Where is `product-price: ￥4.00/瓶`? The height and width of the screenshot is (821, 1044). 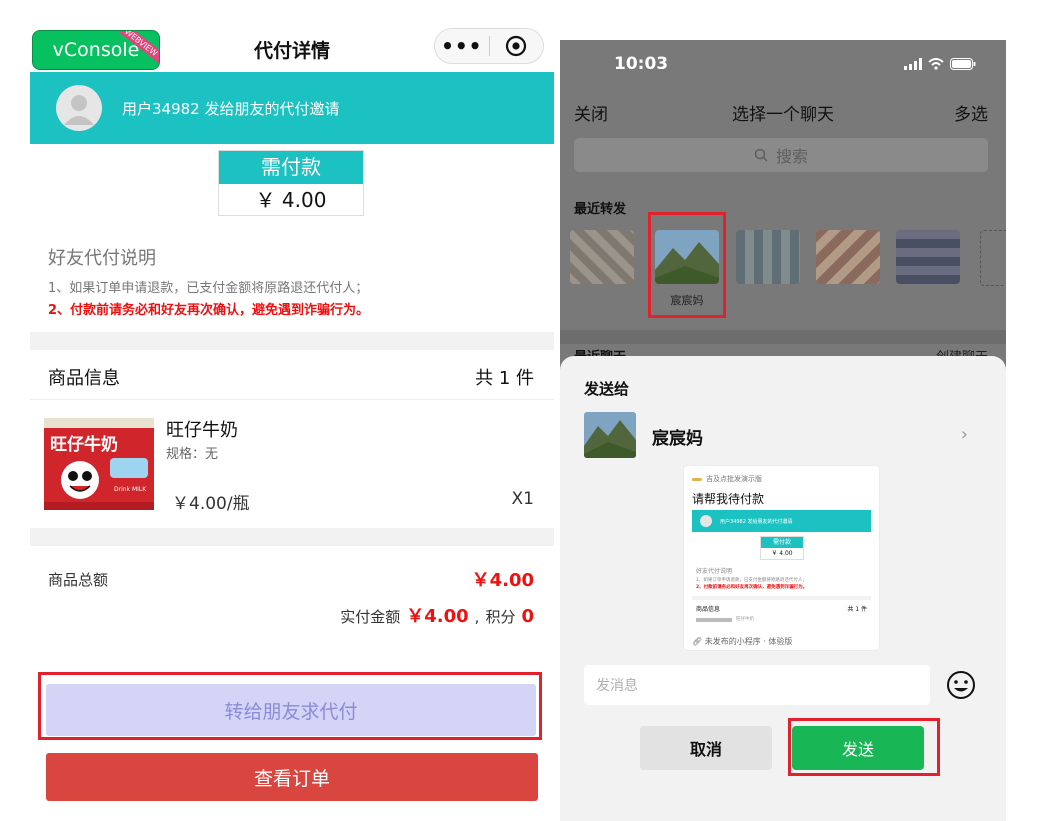
product-price: ￥4.00/瓶 is located at coordinates (211, 504).